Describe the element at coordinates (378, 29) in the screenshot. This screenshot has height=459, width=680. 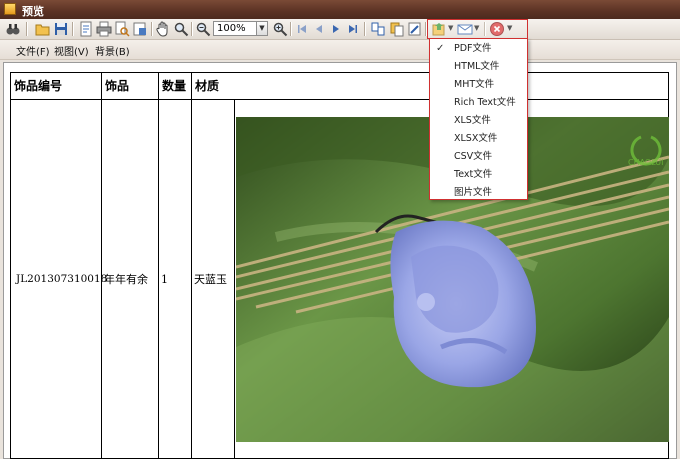
I see `page-layout-icon` at that location.